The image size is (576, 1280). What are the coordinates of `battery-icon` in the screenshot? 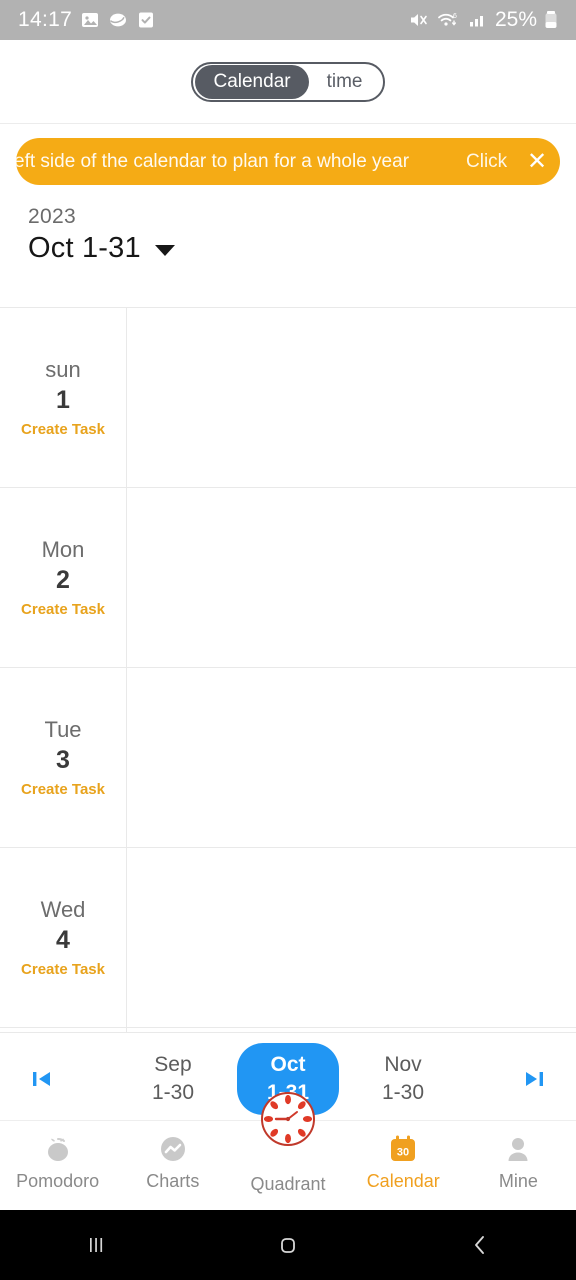 It's located at (551, 20).